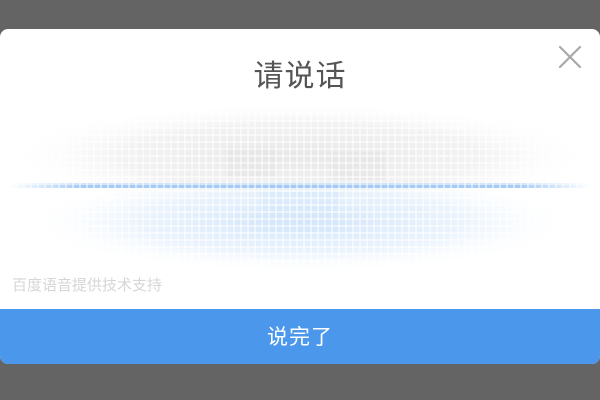 The image size is (600, 400). I want to click on done-speaking-button: 说完了, so click(300, 336).